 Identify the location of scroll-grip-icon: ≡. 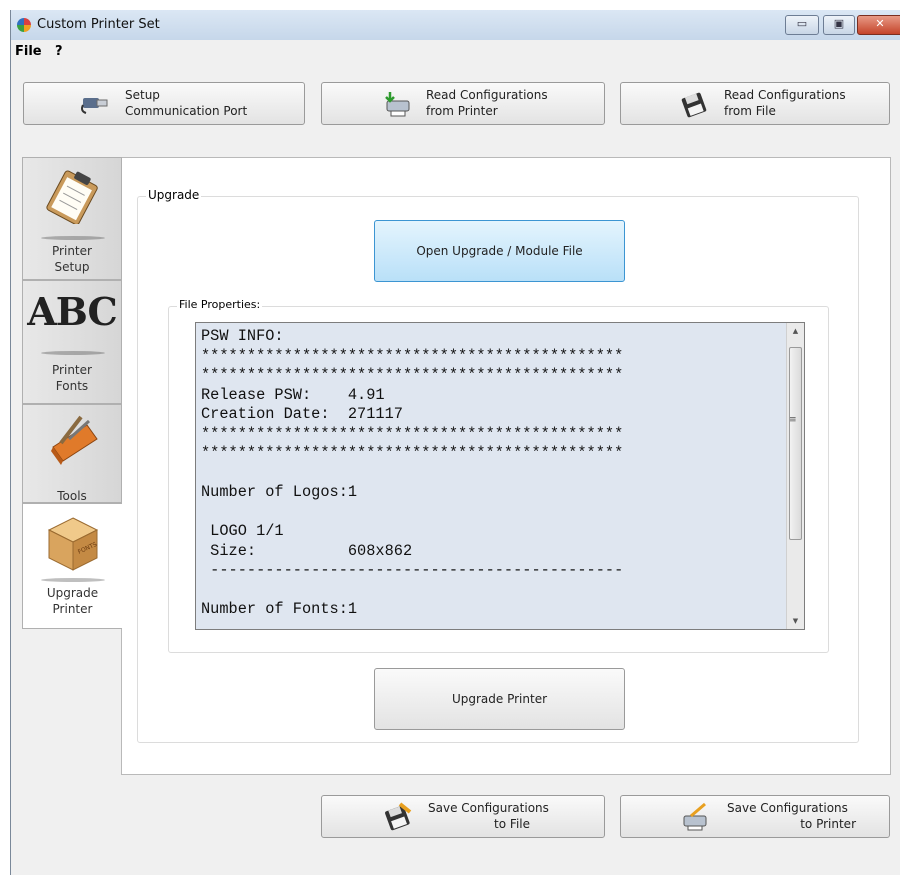
(793, 420).